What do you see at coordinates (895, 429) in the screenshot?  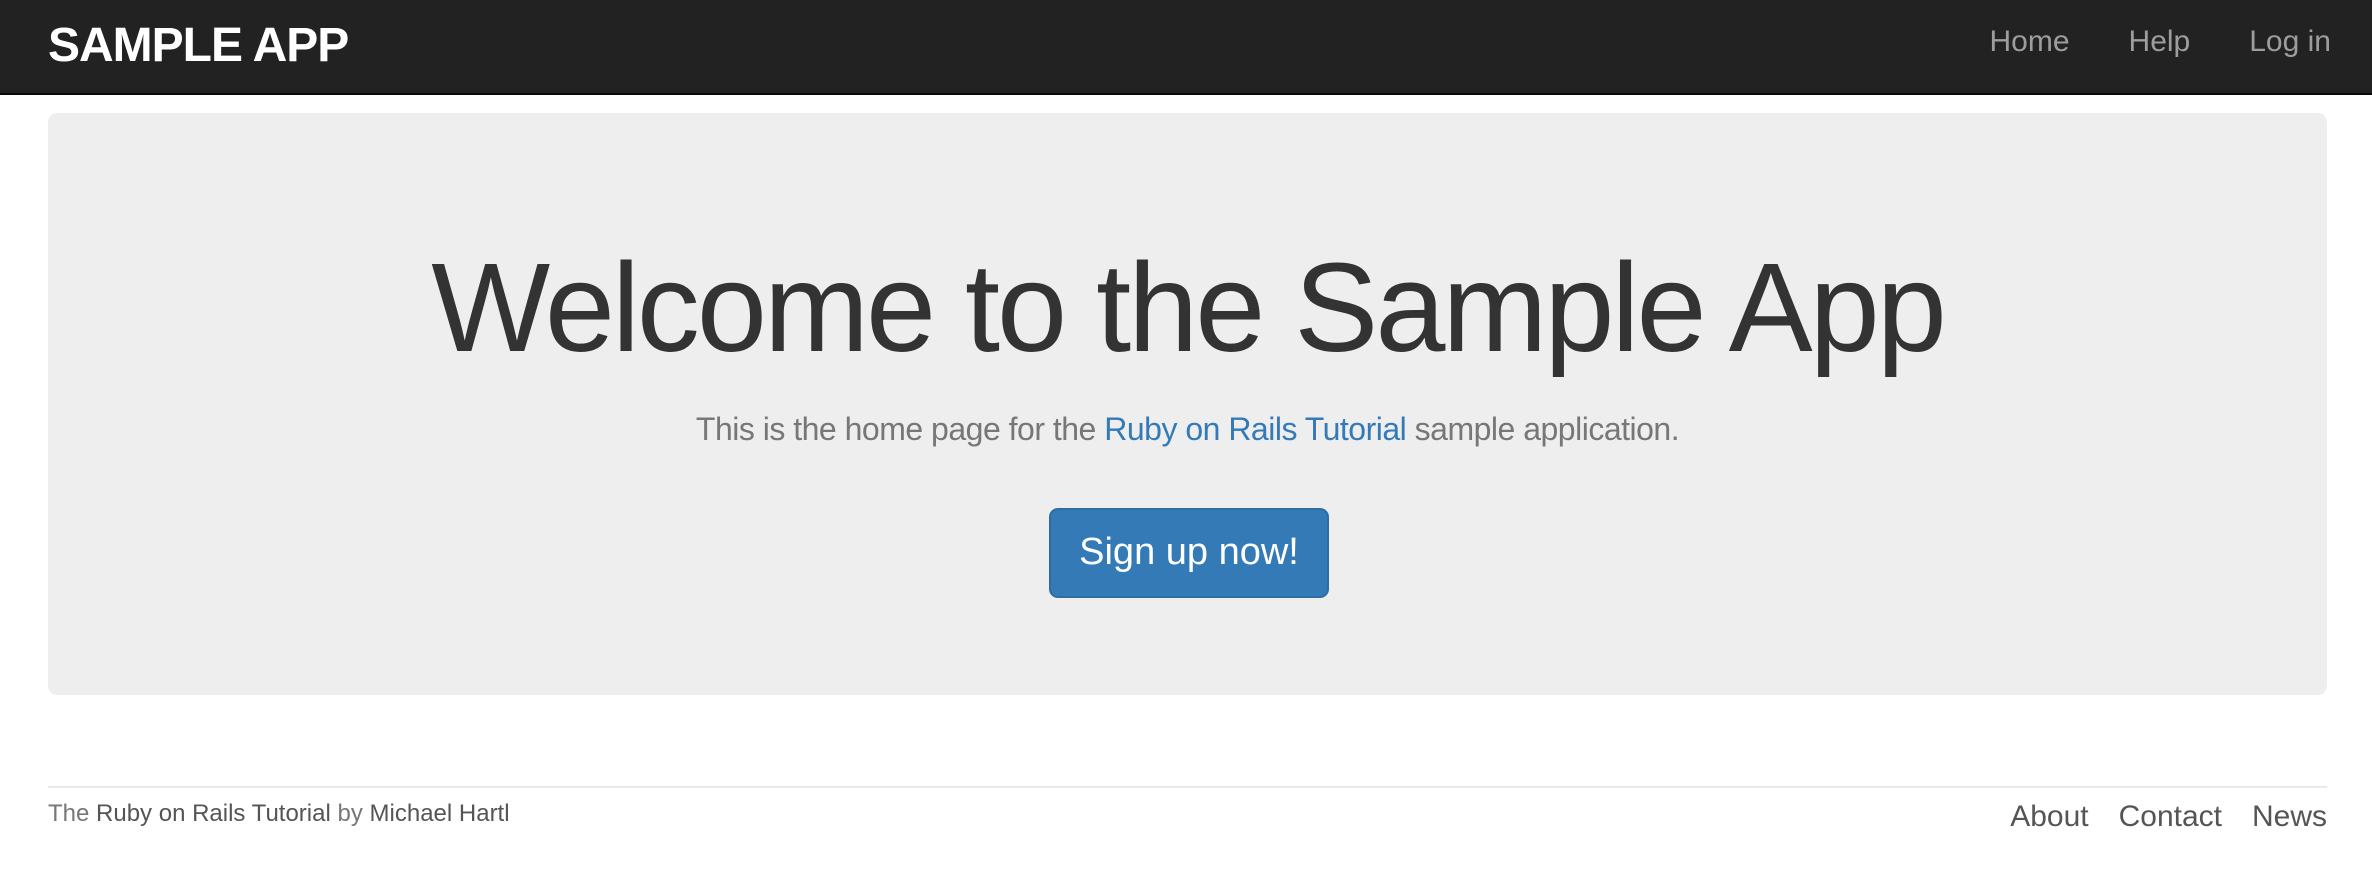 I see `hero-text-before: This is the home page for the` at bounding box center [895, 429].